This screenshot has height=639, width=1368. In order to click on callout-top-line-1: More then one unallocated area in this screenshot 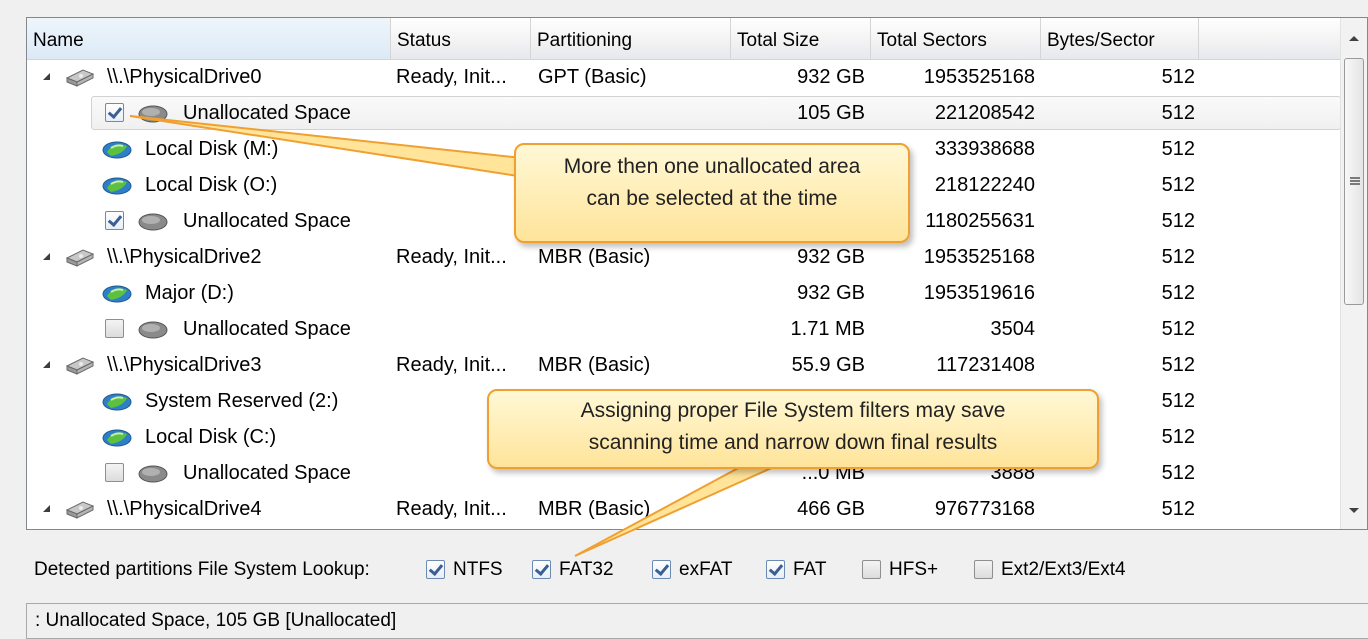, I will do `click(712, 166)`.